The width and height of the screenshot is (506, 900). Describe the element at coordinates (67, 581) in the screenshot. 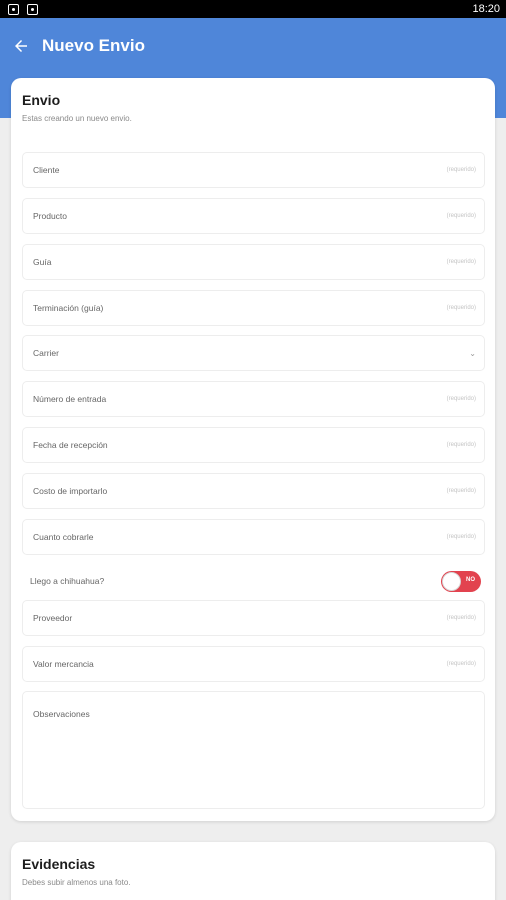

I see `toggle-label: Llego a chihuahua?` at that location.